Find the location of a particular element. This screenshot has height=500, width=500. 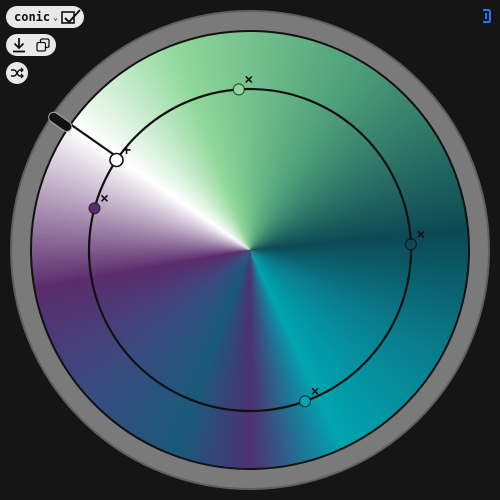

handle-green-dot is located at coordinates (238, 89).